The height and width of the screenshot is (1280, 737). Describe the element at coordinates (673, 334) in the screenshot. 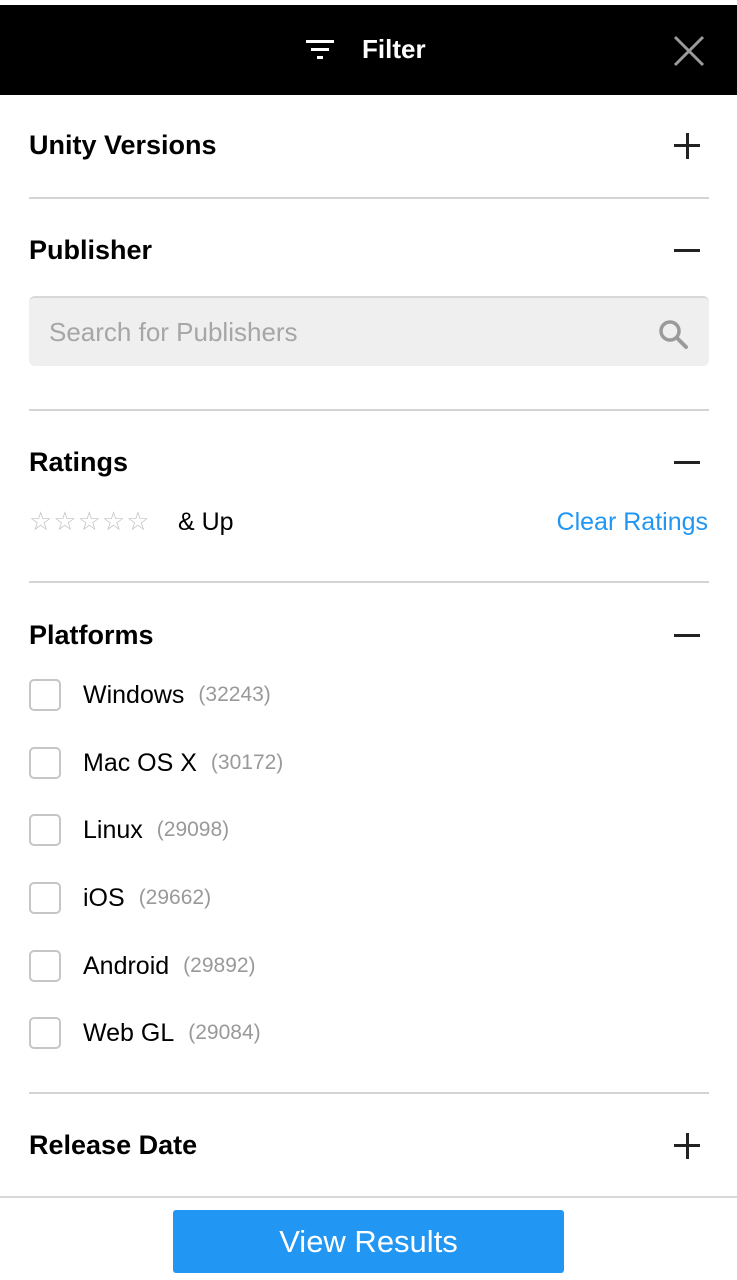

I see `search-icon` at that location.